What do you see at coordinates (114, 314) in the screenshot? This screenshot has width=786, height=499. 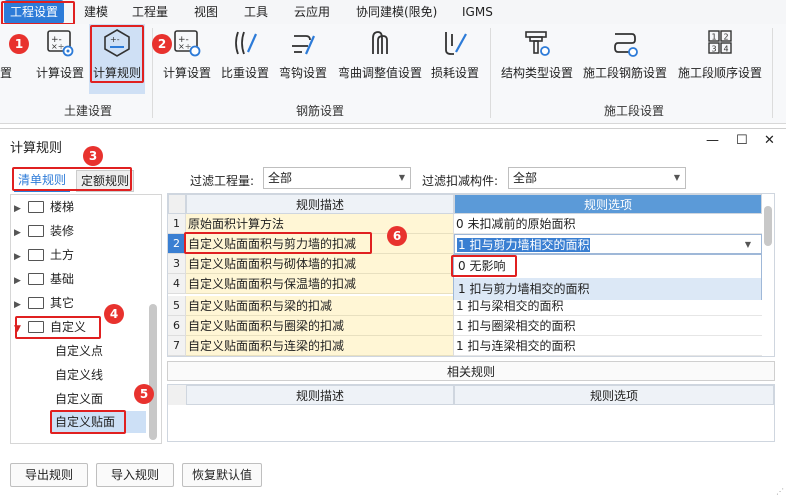 I see `badge-4: 4` at bounding box center [114, 314].